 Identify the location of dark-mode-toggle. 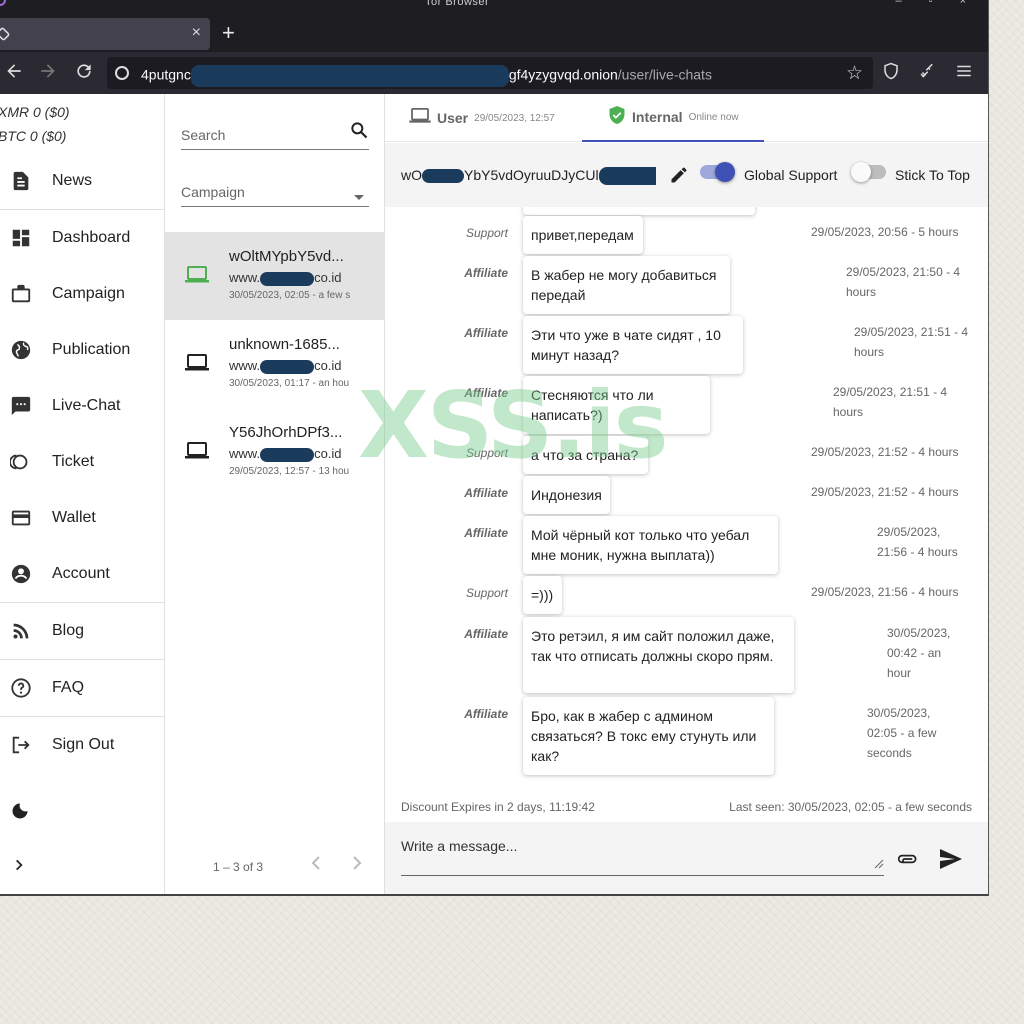
(20, 813).